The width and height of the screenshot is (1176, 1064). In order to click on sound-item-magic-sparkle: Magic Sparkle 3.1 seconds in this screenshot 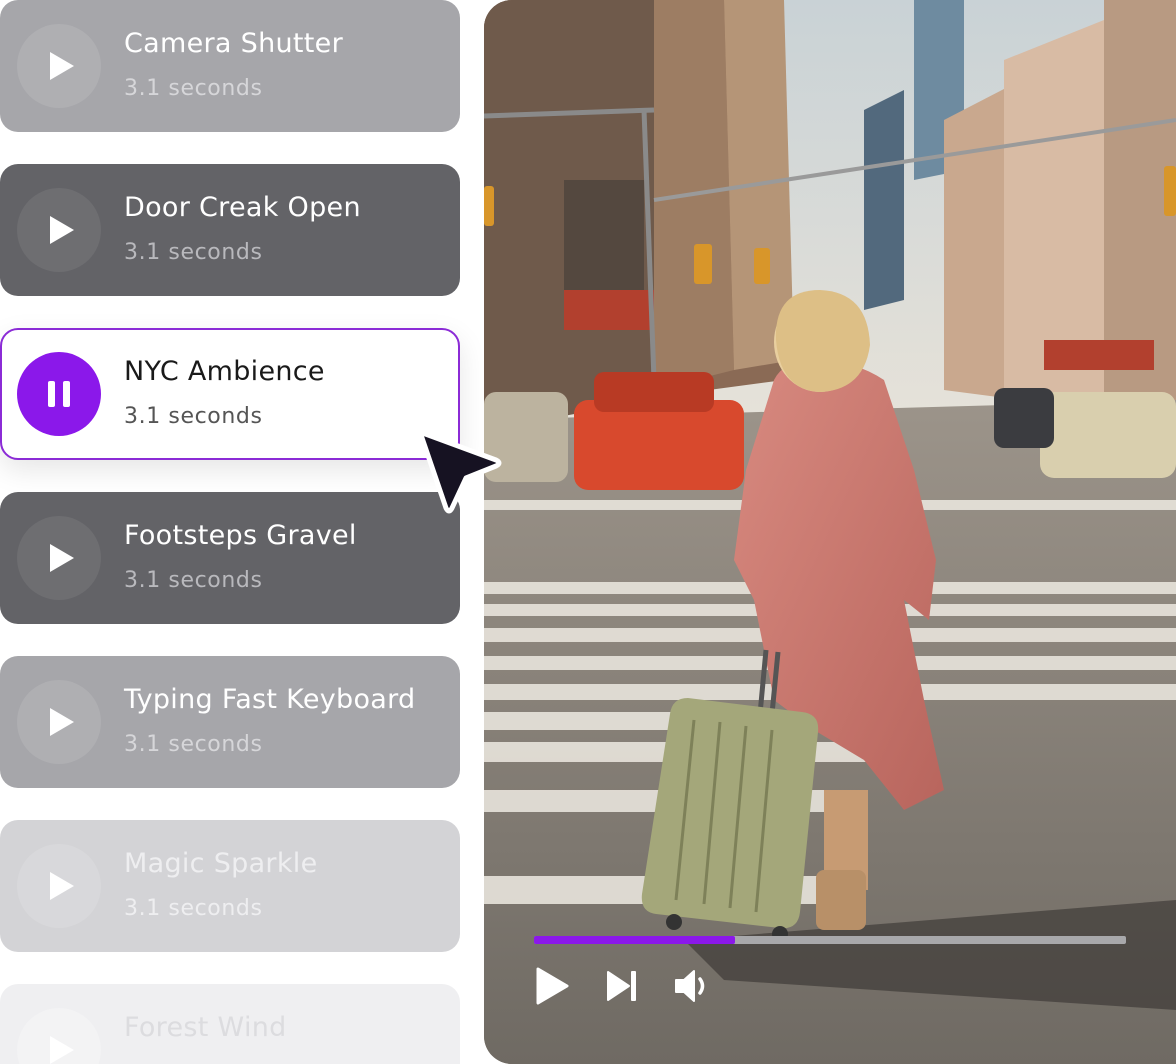, I will do `click(230, 886)`.